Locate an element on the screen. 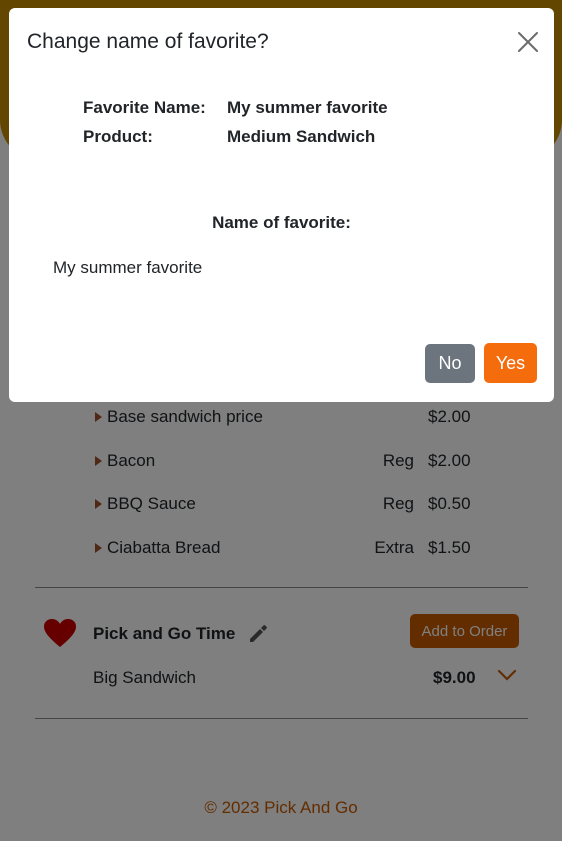 This screenshot has height=841, width=562. favorite-name-value: My summer favorite is located at coordinates (307, 107).